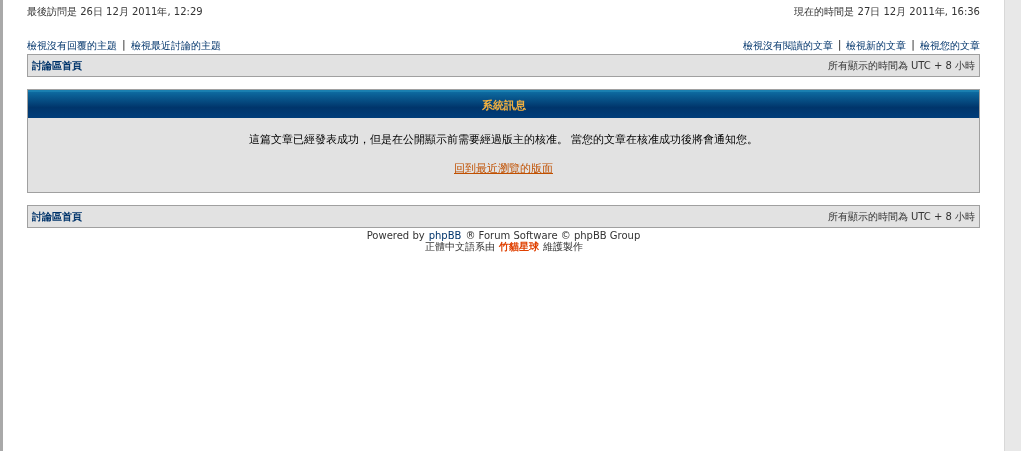 This screenshot has width=1021, height=451. I want to click on return-link: 回到最近瀏覽的版面, so click(503, 168).